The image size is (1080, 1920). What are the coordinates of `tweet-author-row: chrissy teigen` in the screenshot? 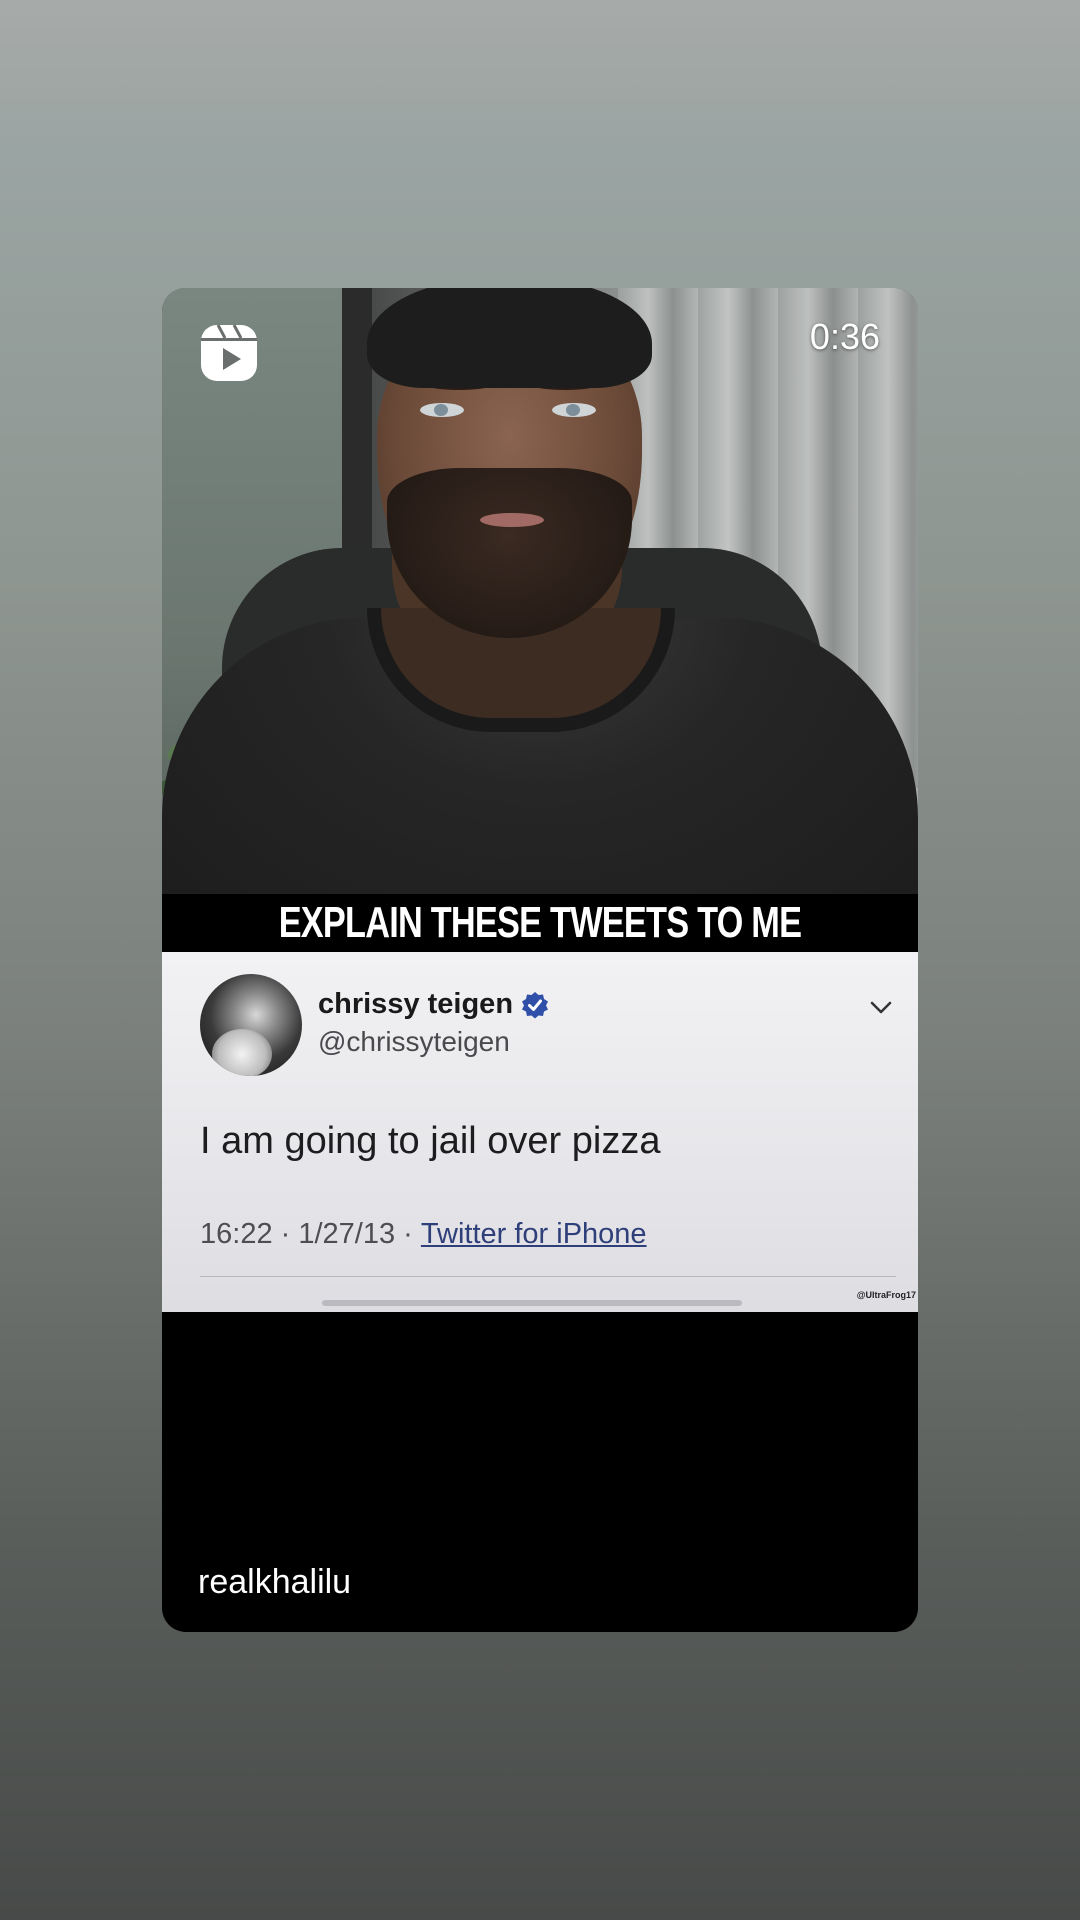 It's located at (433, 1004).